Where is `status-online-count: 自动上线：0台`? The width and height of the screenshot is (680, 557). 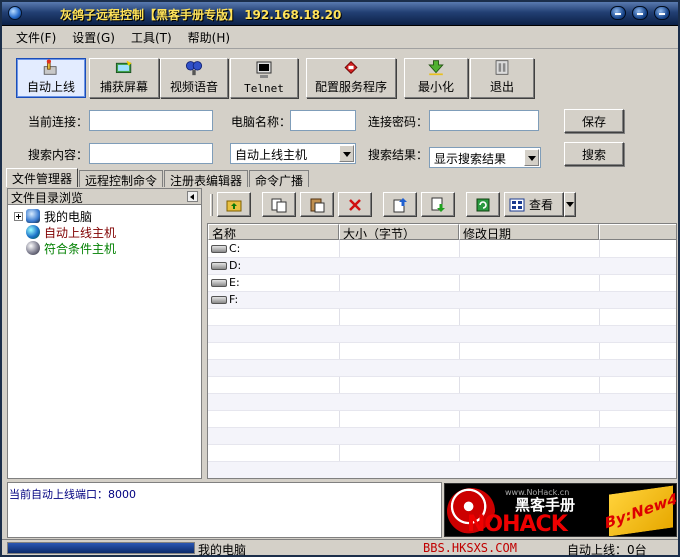
status-online-count: 自动上线：0台 is located at coordinates (607, 550).